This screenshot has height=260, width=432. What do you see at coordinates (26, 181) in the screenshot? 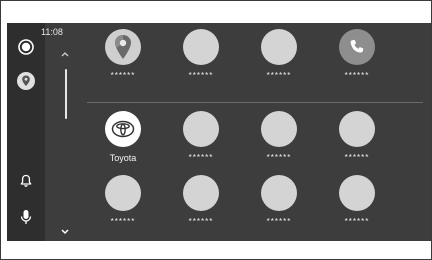
I see `bell-icon` at bounding box center [26, 181].